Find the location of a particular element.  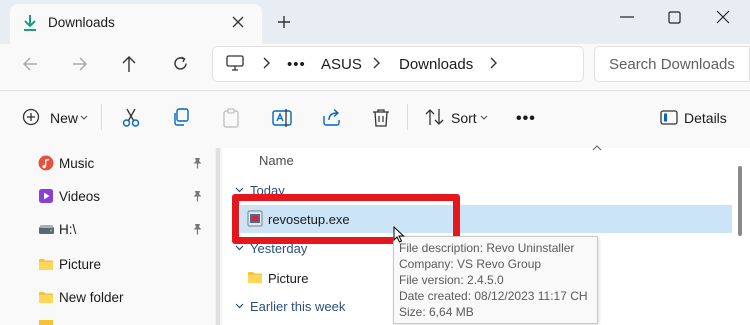

tooltip-version: File version: 2.4.5.0 is located at coordinates (451, 280).